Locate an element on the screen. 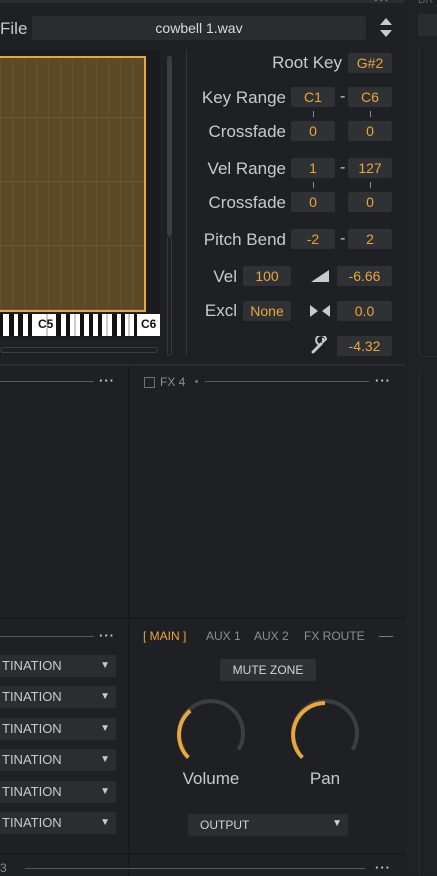 This screenshot has height=876, width=437. vel-value: 100 is located at coordinates (267, 276).